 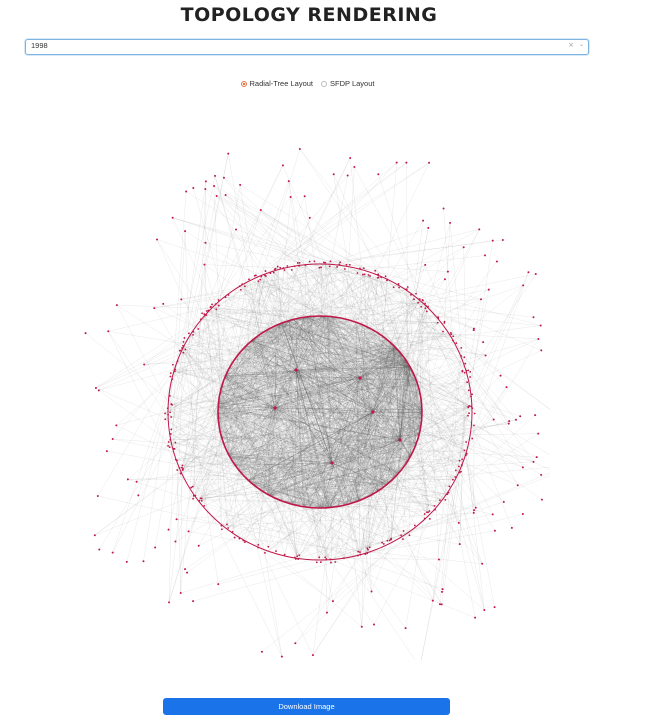 What do you see at coordinates (324, 83) in the screenshot?
I see `radio-unselected-icon` at bounding box center [324, 83].